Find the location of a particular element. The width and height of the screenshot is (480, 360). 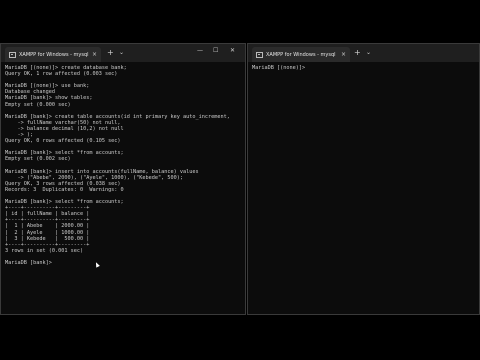

tab-bar: XAMPP for Windows - mysql × + ⌄ — ☐ ✕ is located at coordinates (123, 53).